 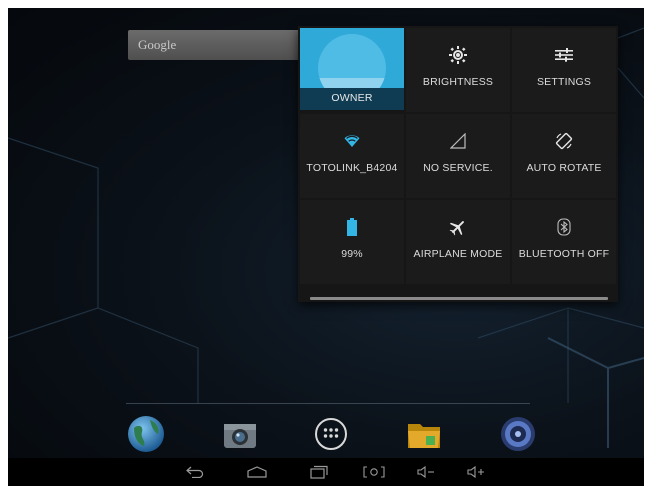 I want to click on recent-apps-icon, so click(x=319, y=472).